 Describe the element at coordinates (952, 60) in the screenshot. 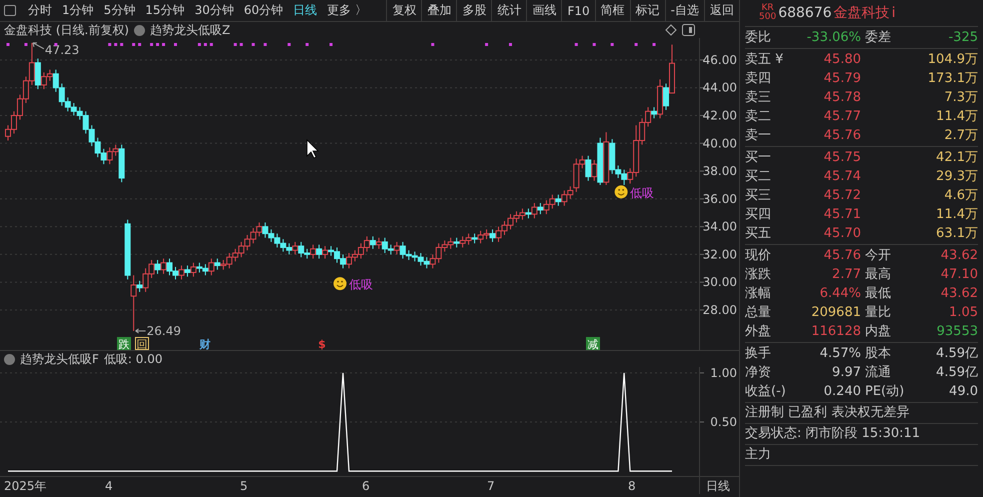

I see `order-volume: 104.9万` at that location.